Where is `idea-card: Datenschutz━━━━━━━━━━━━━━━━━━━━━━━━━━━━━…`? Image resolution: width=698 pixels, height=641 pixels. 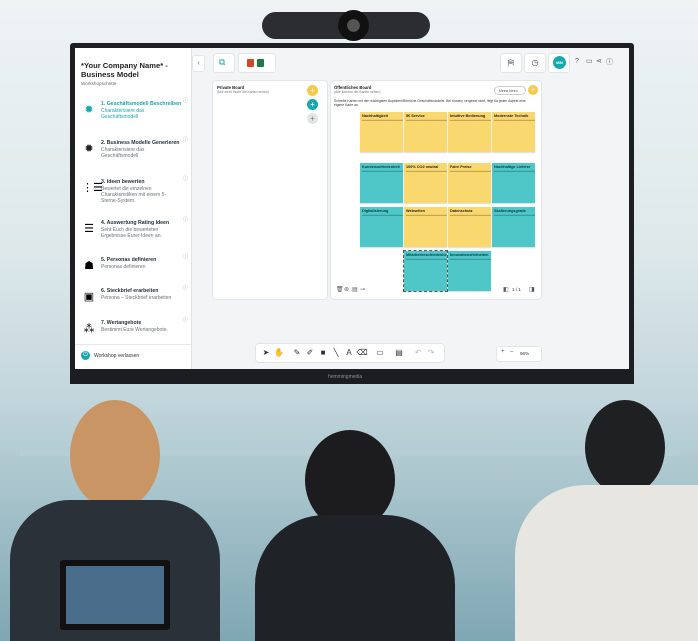 idea-card: Datenschutz━━━━━━━━━━━━━━━━━━━━━━━━━━━━━… is located at coordinates (469, 227).